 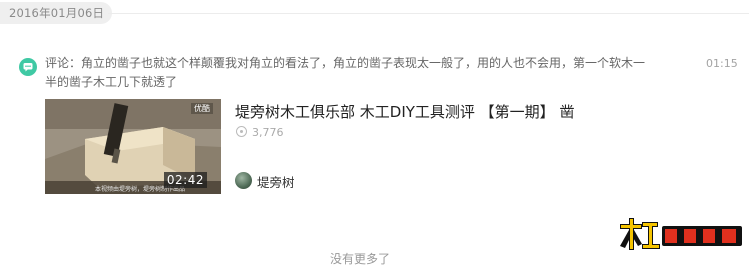 I want to click on video-thumbnail: 优酷 本视频由堤旁树，堤旁树制作出品 02:42, so click(x=133, y=146).